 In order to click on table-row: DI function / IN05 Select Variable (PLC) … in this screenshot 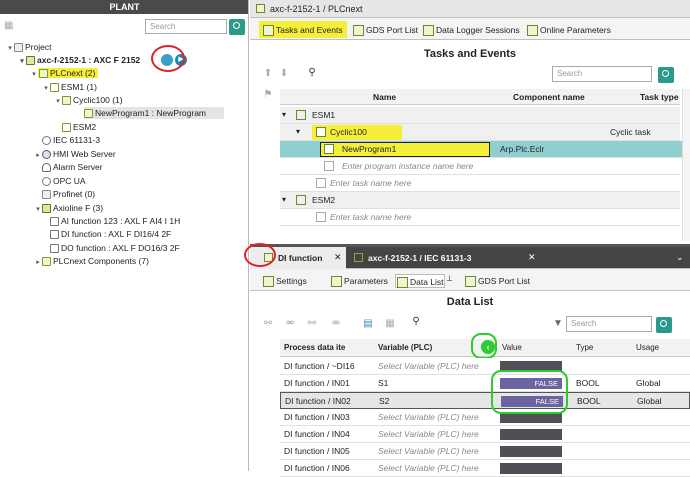, I will do `click(485, 451)`.